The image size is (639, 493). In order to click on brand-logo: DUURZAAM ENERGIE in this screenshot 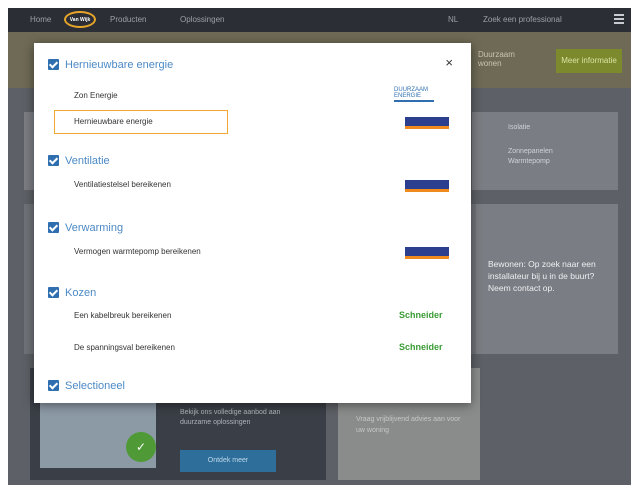, I will do `click(421, 94)`.